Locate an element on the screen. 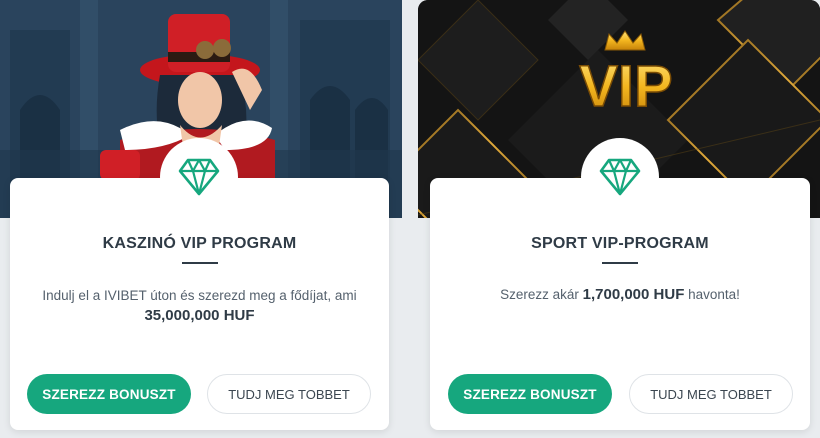  sport-learn-more-button: TUDJ MEG TOBBET is located at coordinates (711, 394).